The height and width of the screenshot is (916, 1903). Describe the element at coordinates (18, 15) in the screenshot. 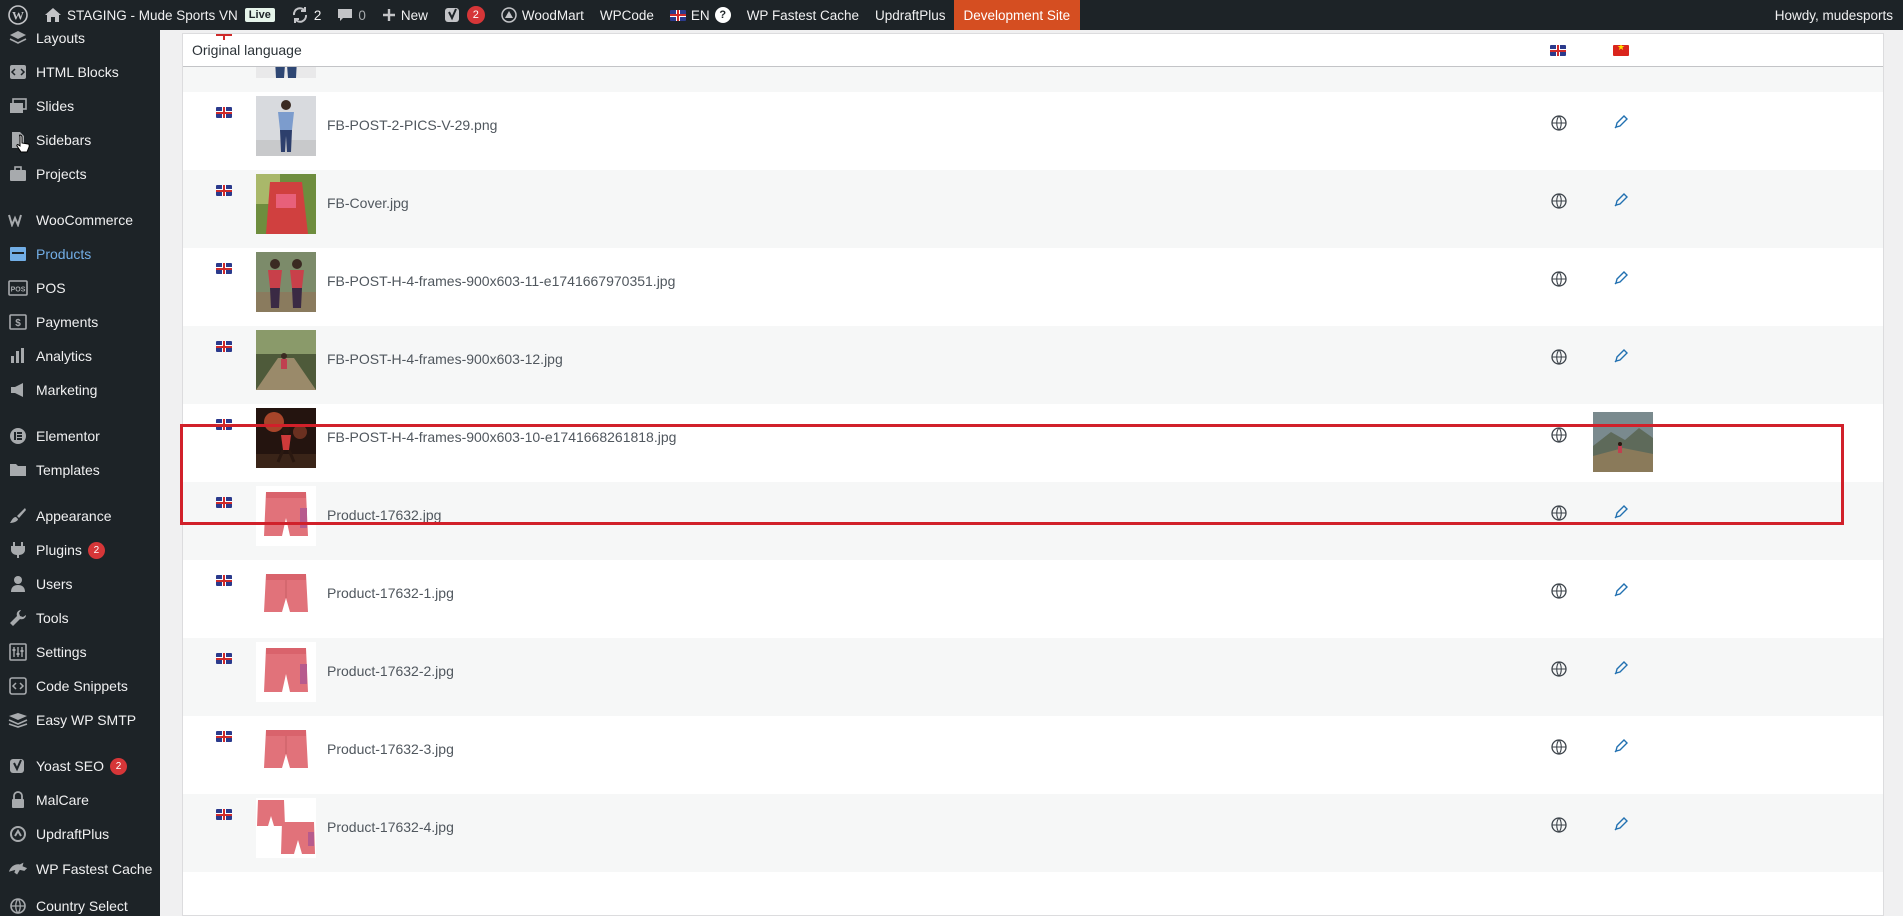

I see `wordpress-logo-icon: W` at that location.